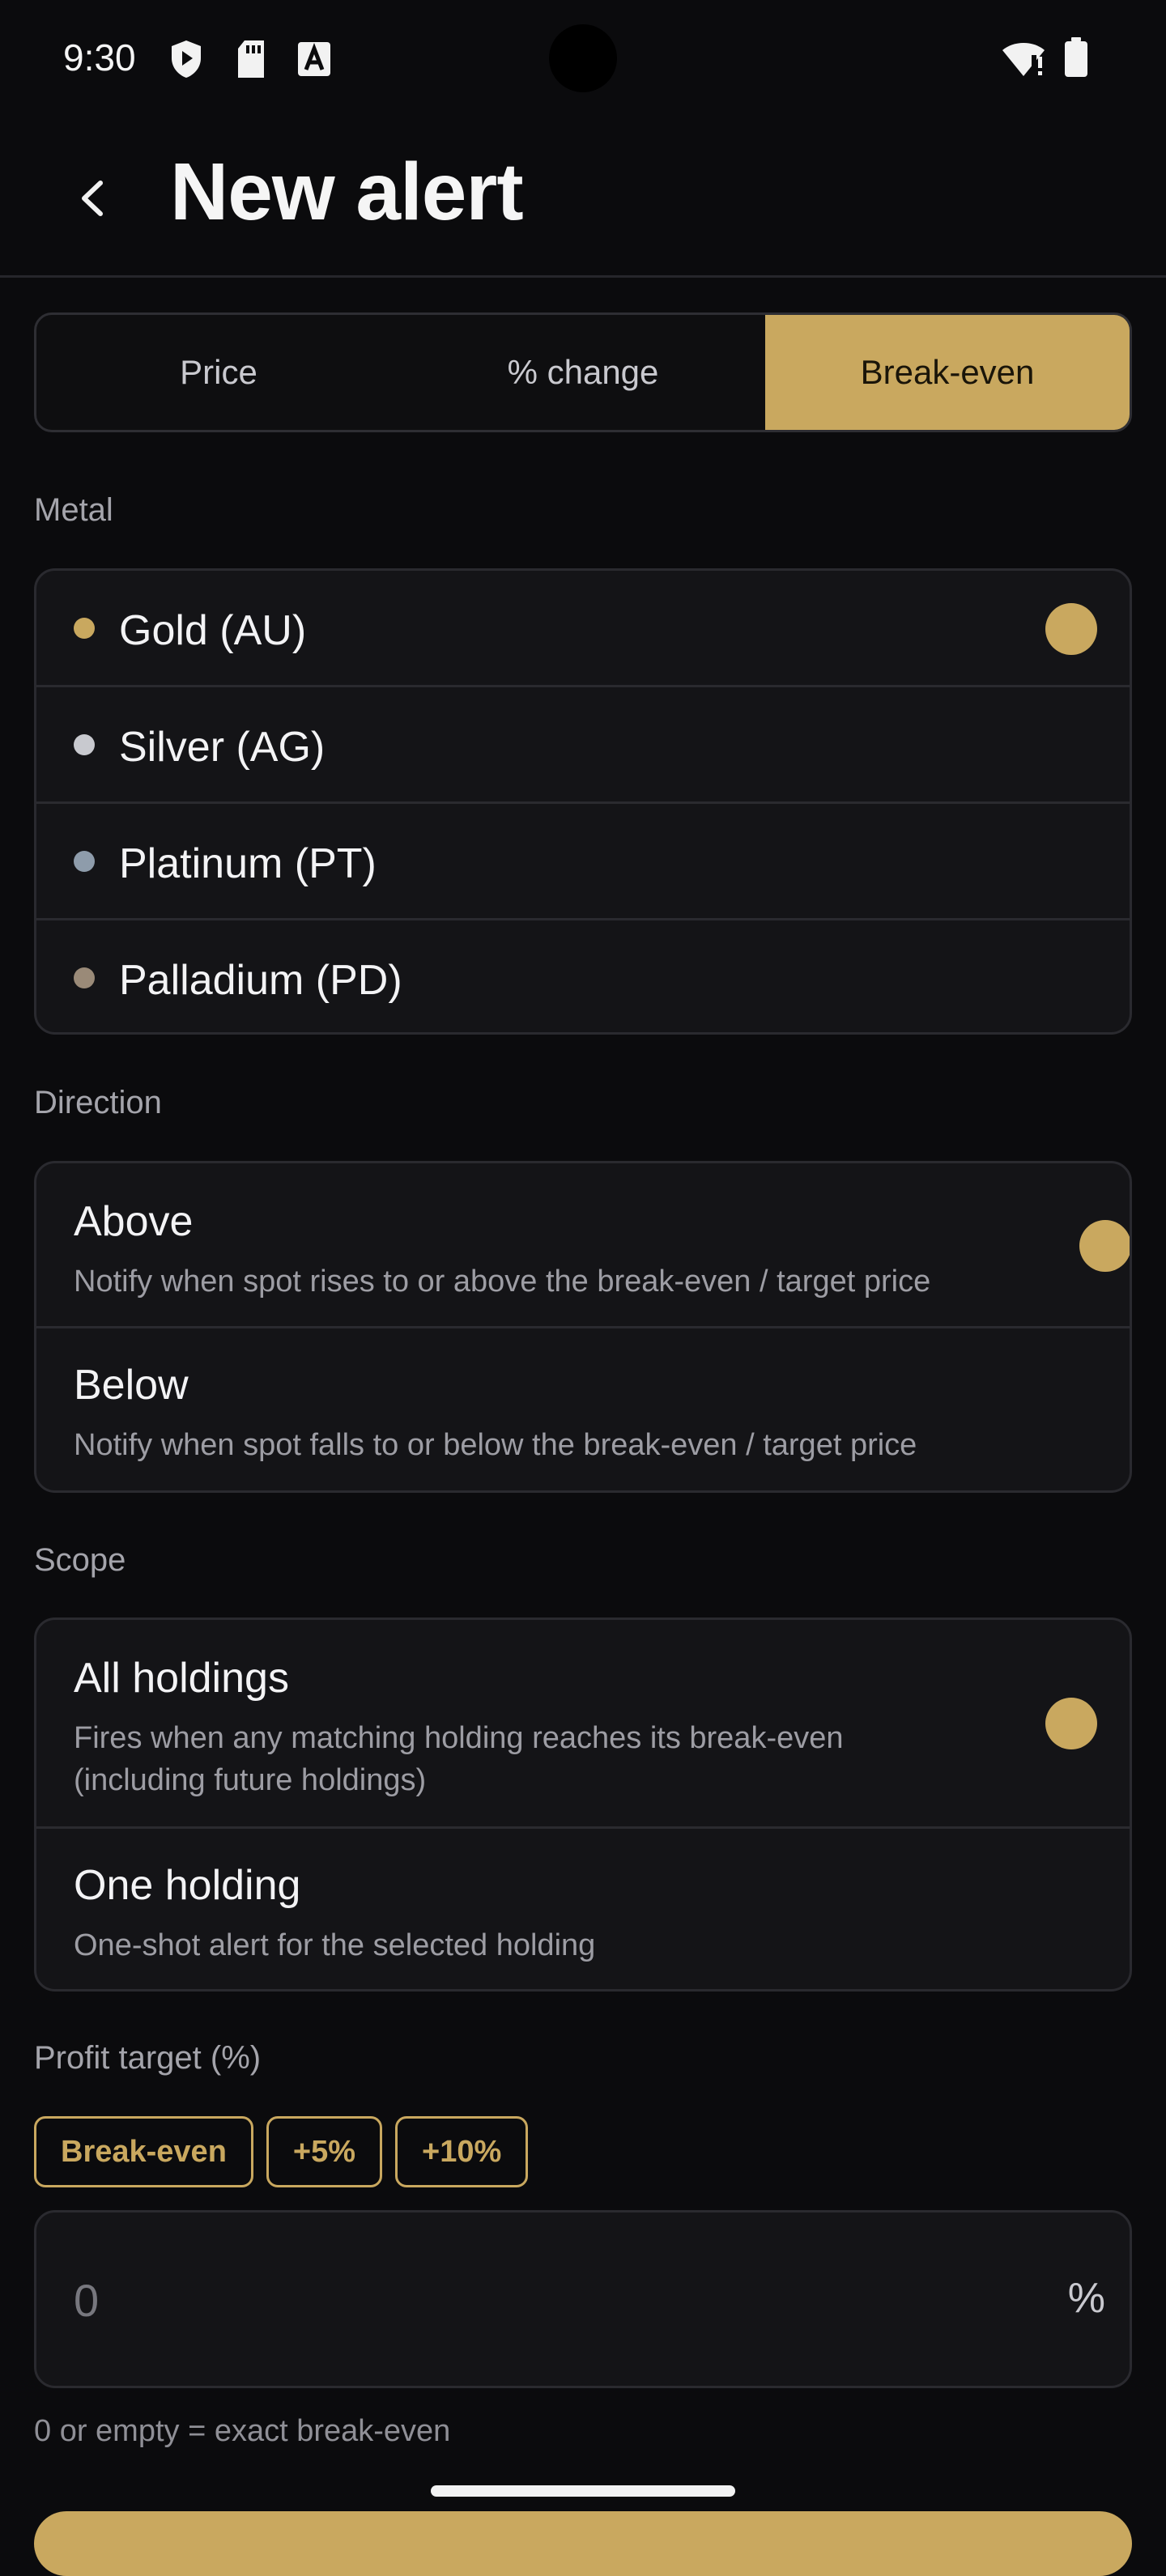 The image size is (1166, 2576). Describe the element at coordinates (583, 277) in the screenshot. I see `app-bar-divider` at that location.